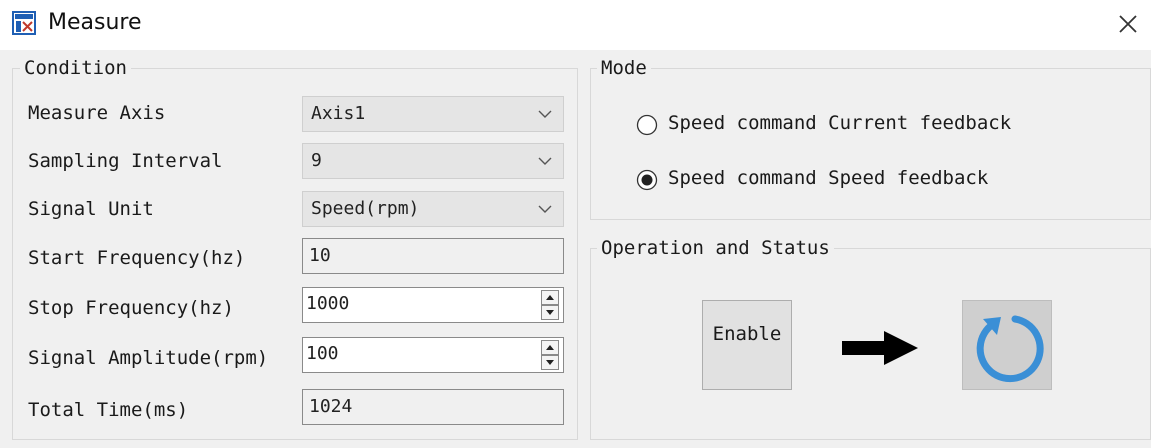 This screenshot has height=448, width=1151. What do you see at coordinates (137, 258) in the screenshot?
I see `start-frequency-label: Start Frequency(hz)` at bounding box center [137, 258].